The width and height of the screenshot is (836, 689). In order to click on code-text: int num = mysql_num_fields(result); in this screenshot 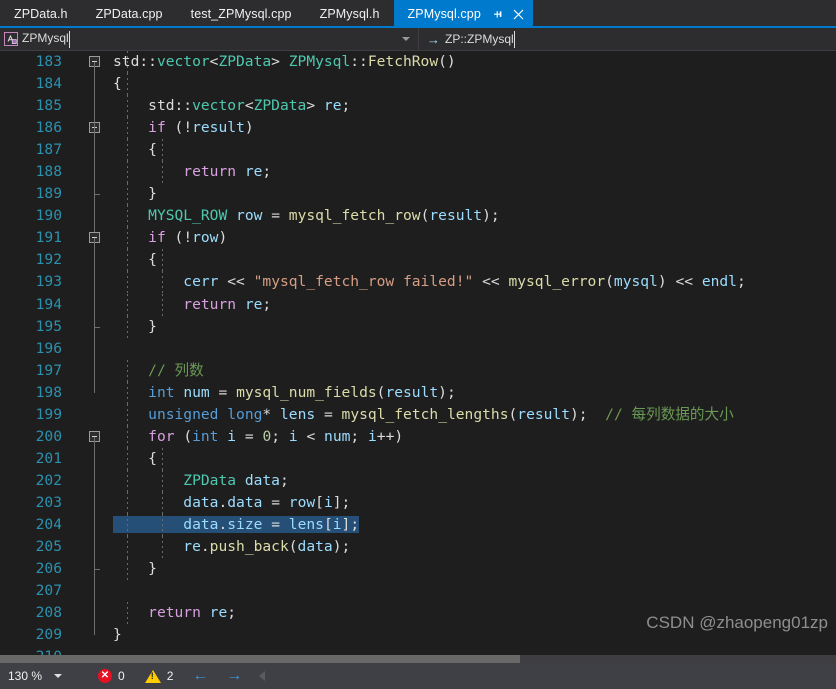, I will do `click(471, 392)`.